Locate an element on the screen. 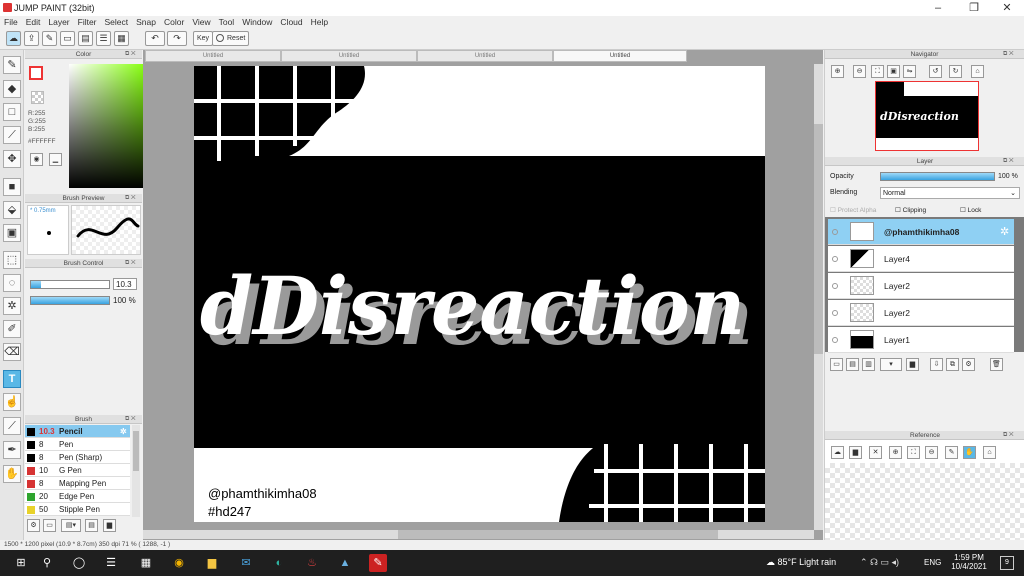 Image resolution: width=1024 pixels, height=576 pixels. rotate-right-icon: ↻ is located at coordinates (955, 71).